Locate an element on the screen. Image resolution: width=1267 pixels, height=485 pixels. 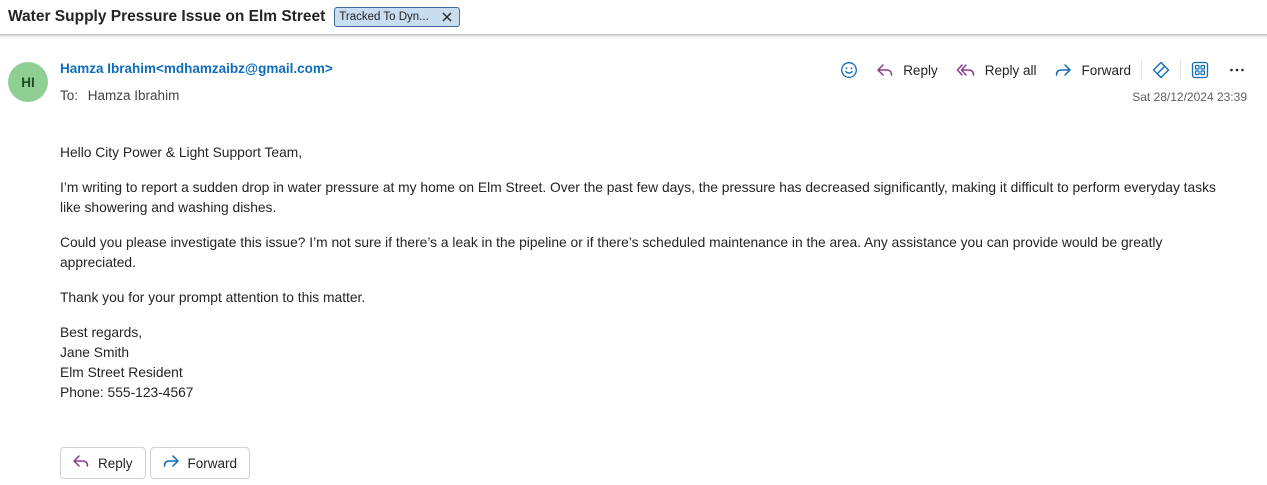
sender-name: Hamza Ibrahim<mdhamzaibz@gmail.com> is located at coordinates (196, 68).